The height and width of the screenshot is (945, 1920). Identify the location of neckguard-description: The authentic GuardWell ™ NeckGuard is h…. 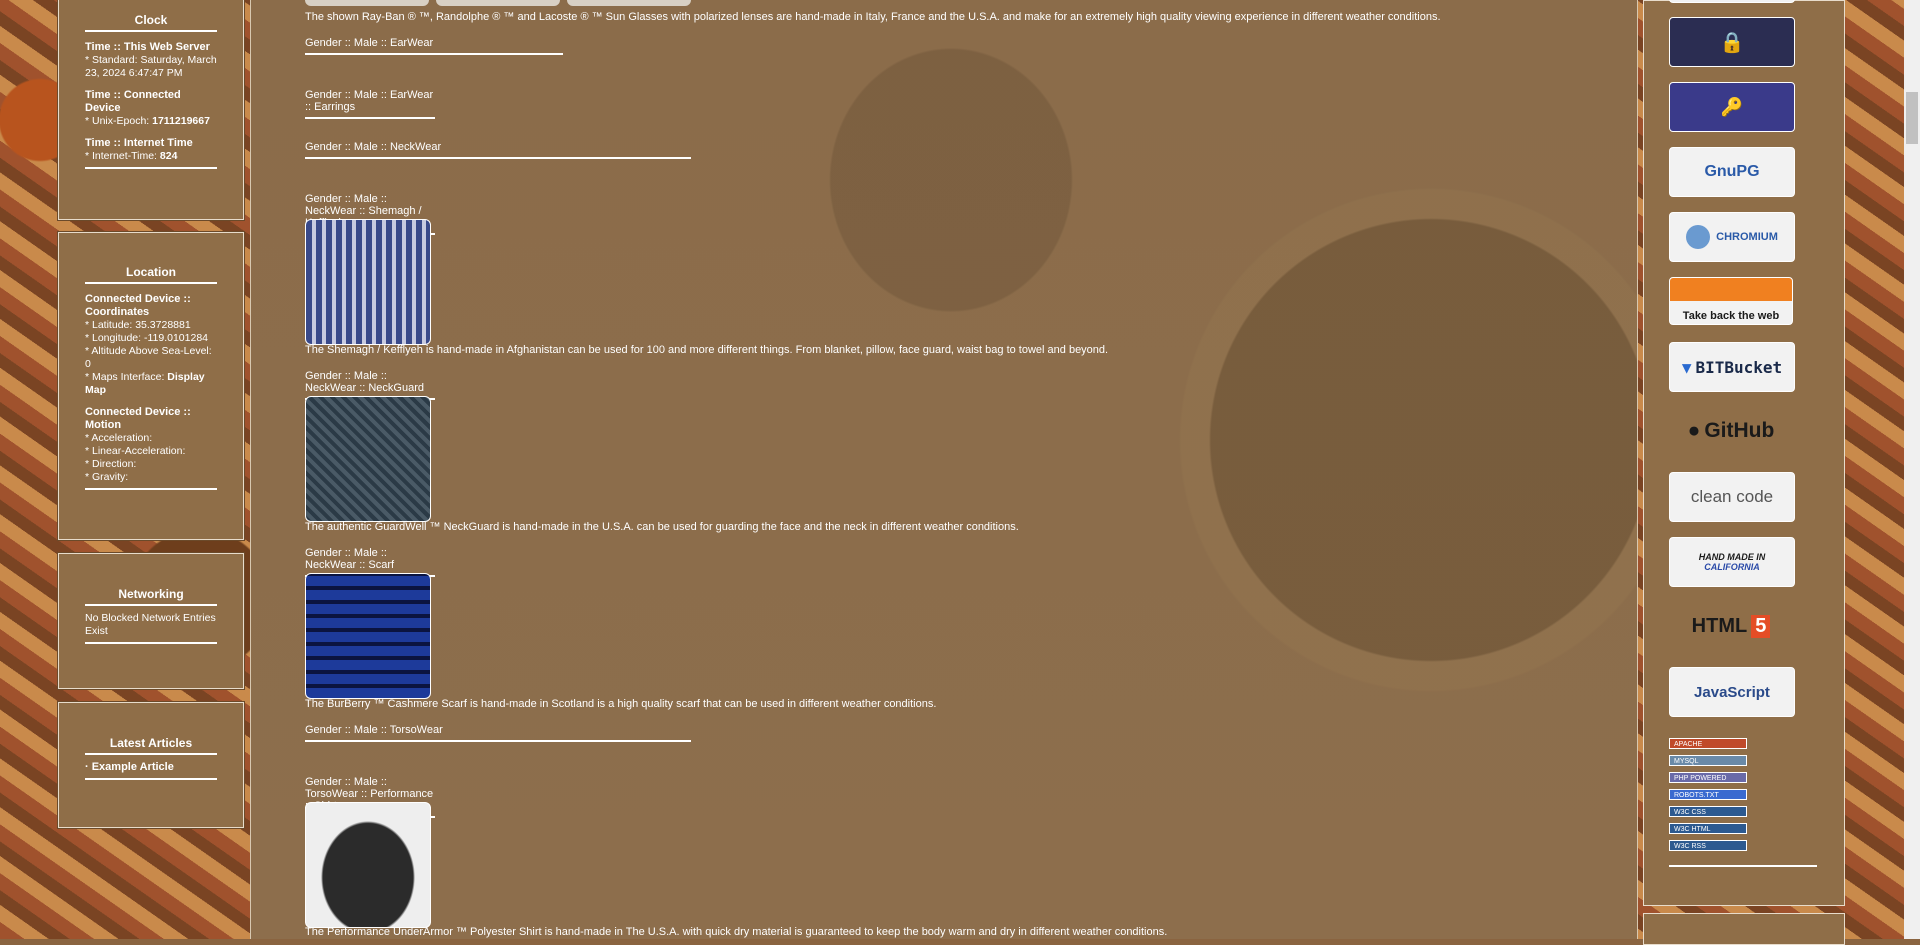
(662, 527).